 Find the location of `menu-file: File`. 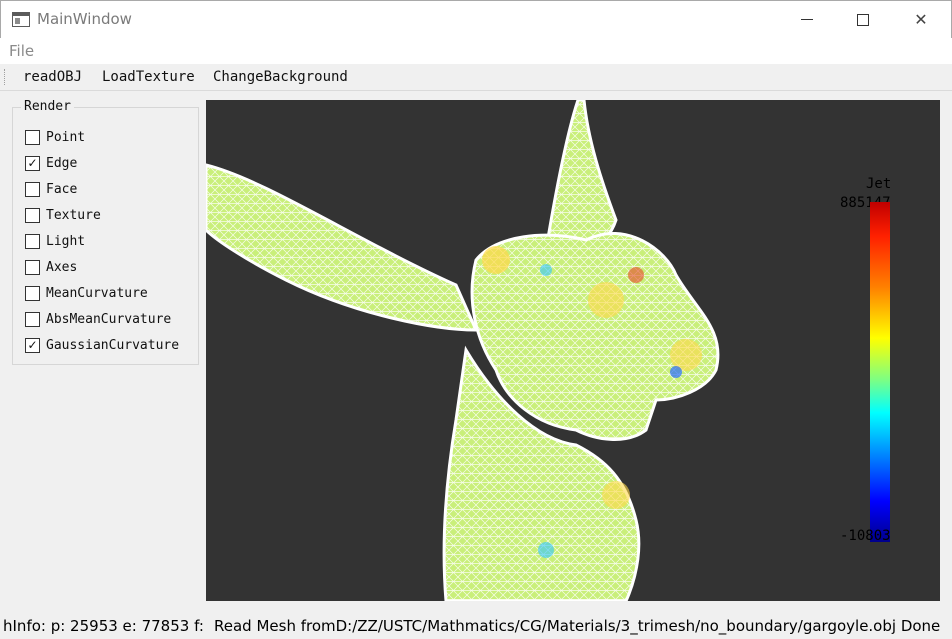

menu-file: File is located at coordinates (21, 51).